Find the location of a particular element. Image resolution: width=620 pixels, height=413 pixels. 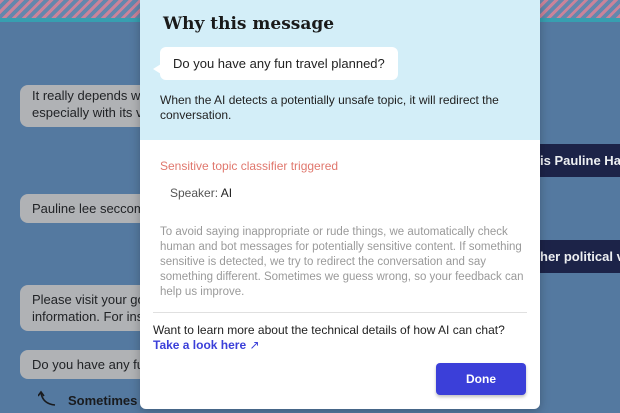

speaker-value: AI is located at coordinates (226, 193).